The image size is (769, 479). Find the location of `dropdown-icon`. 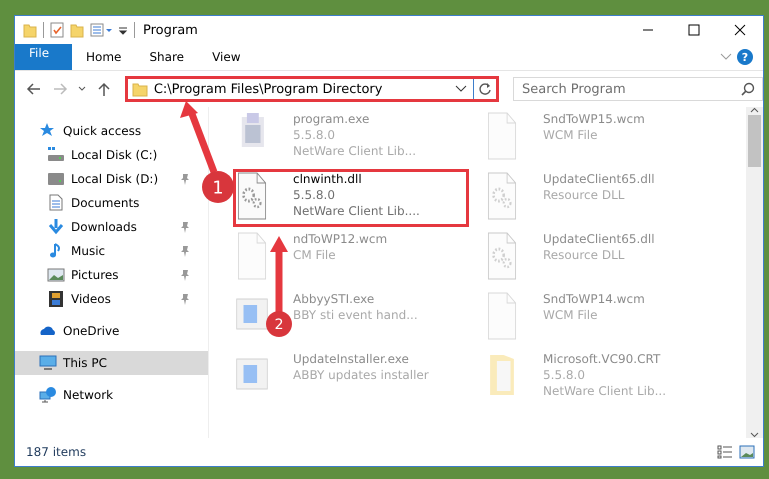

dropdown-icon is located at coordinates (461, 89).